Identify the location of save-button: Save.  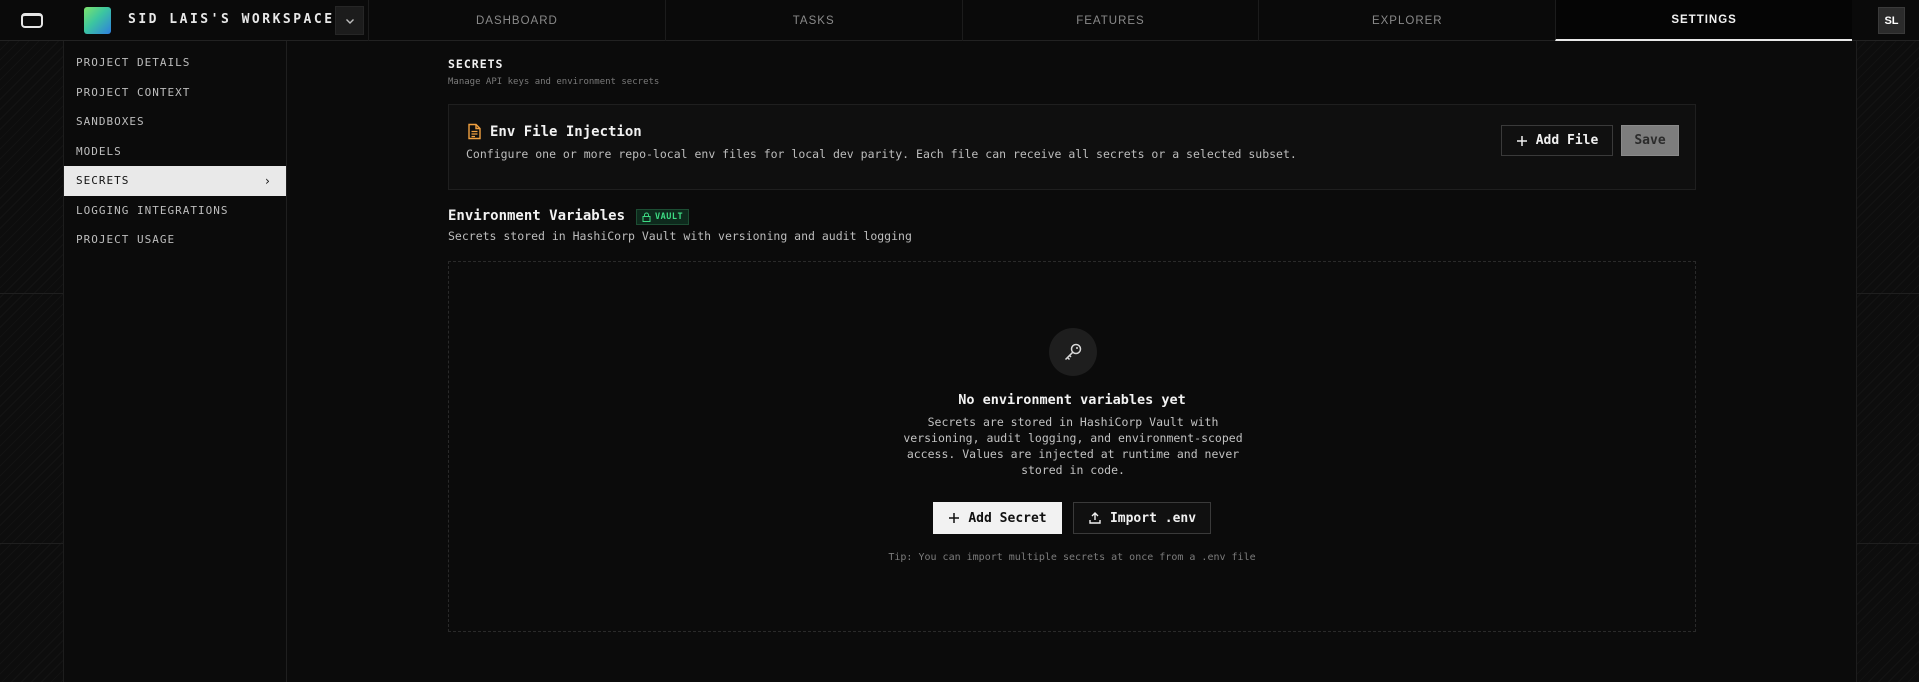
(1650, 140).